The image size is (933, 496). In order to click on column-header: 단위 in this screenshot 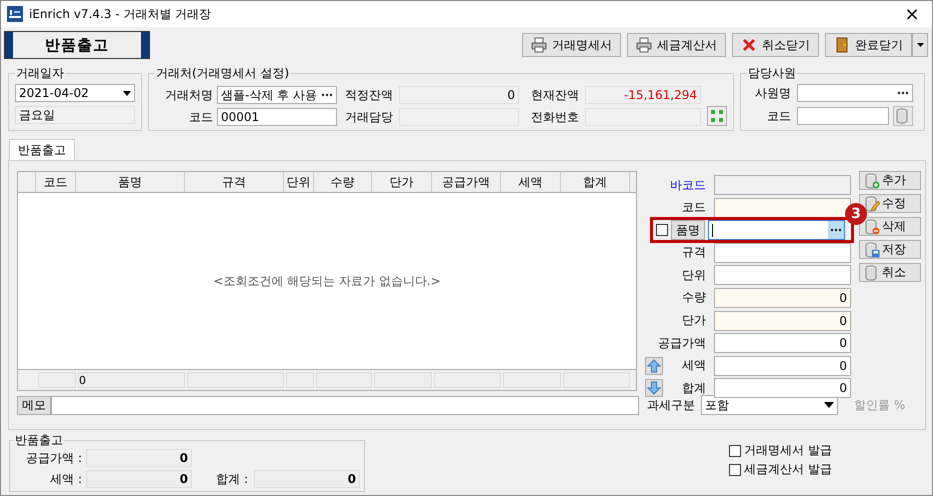, I will do `click(299, 182)`.